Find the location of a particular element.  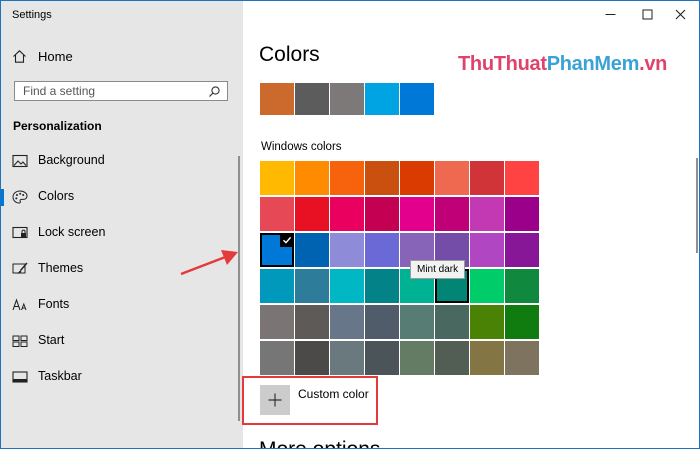

recent-colors is located at coordinates (347, 99).